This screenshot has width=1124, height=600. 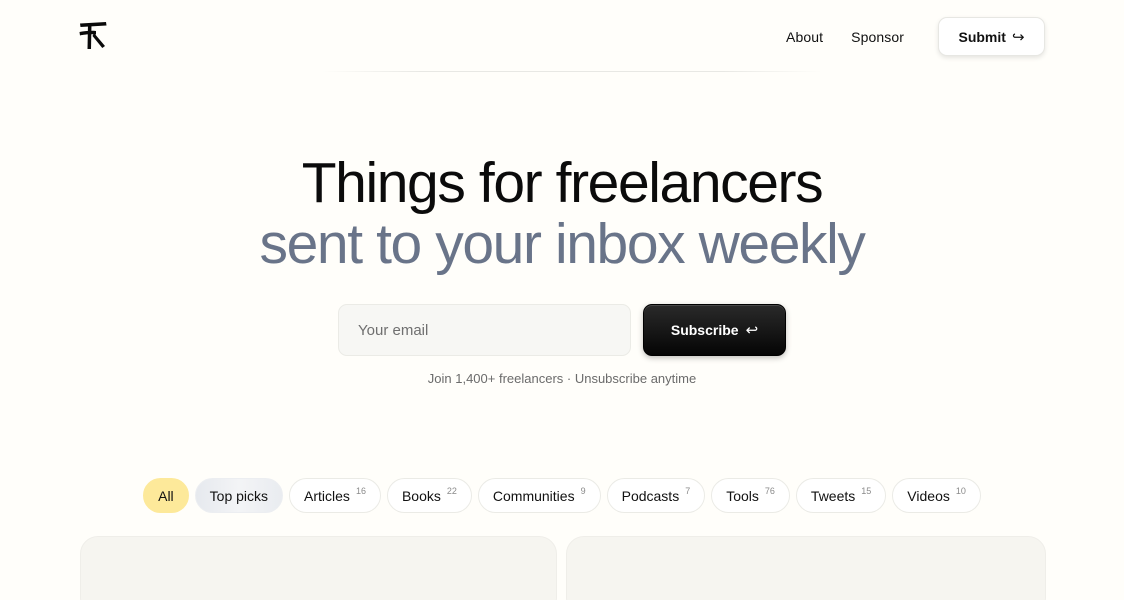 I want to click on filter-chip-count: 10, so click(x=960, y=490).